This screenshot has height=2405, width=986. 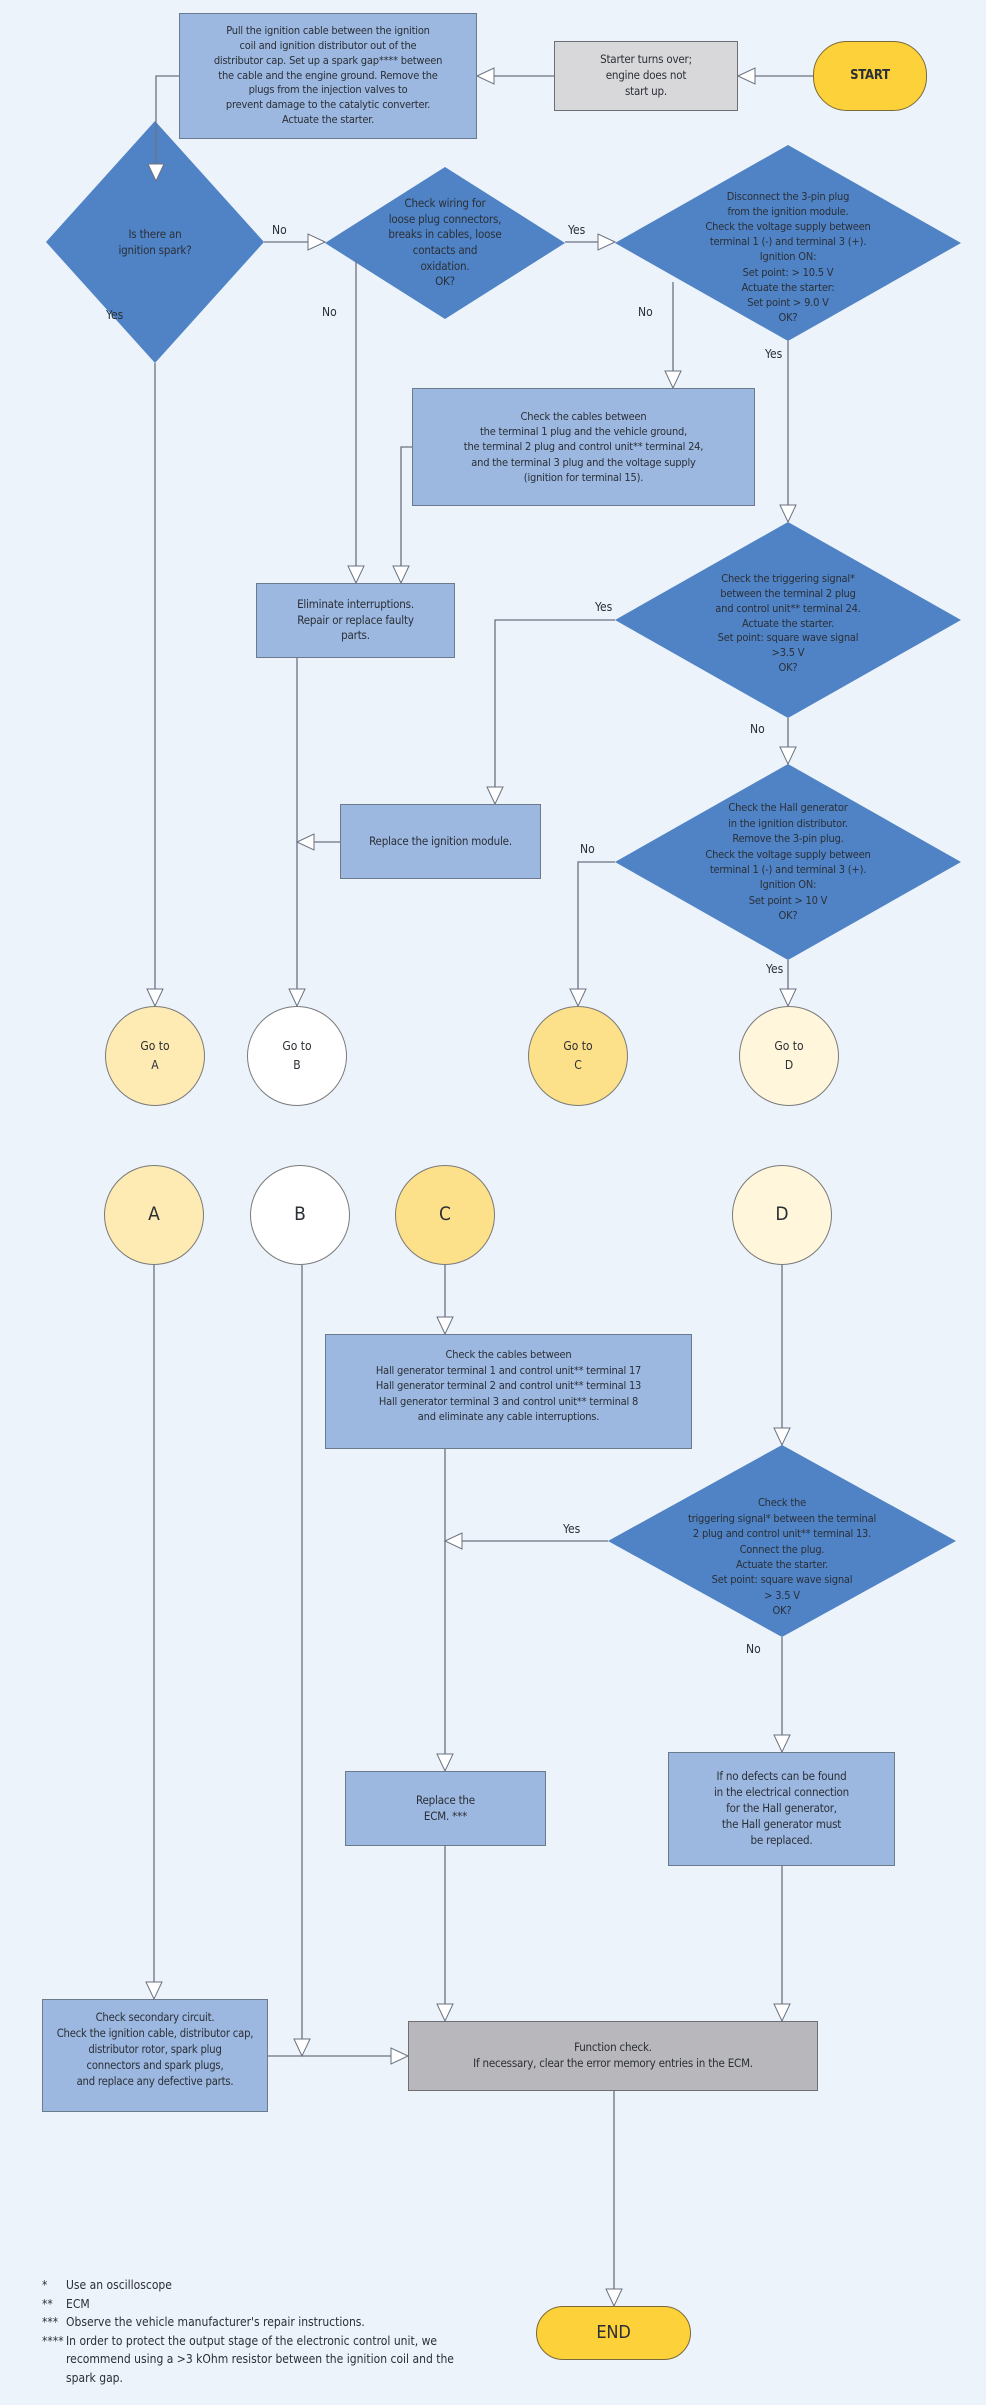 What do you see at coordinates (155, 242) in the screenshot?
I see `is-spark-decision: Is there an ignition spark?` at bounding box center [155, 242].